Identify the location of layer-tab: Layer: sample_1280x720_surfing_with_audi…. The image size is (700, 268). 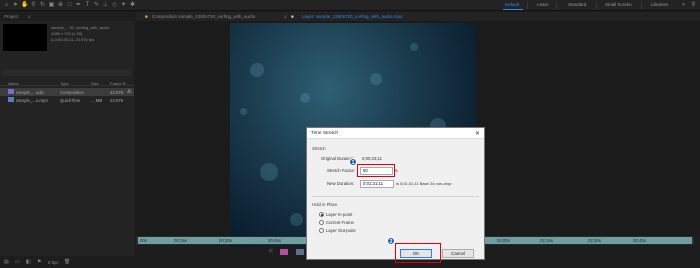
(352, 16).